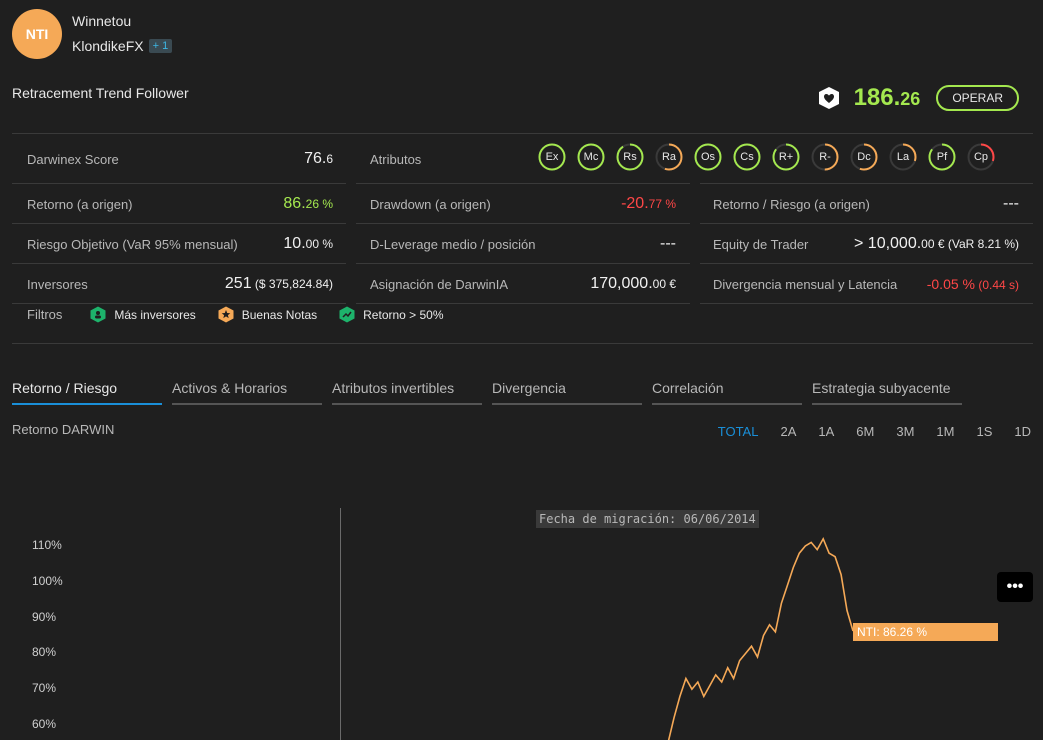  What do you see at coordinates (760, 638) in the screenshot?
I see `series-line-nti` at bounding box center [760, 638].